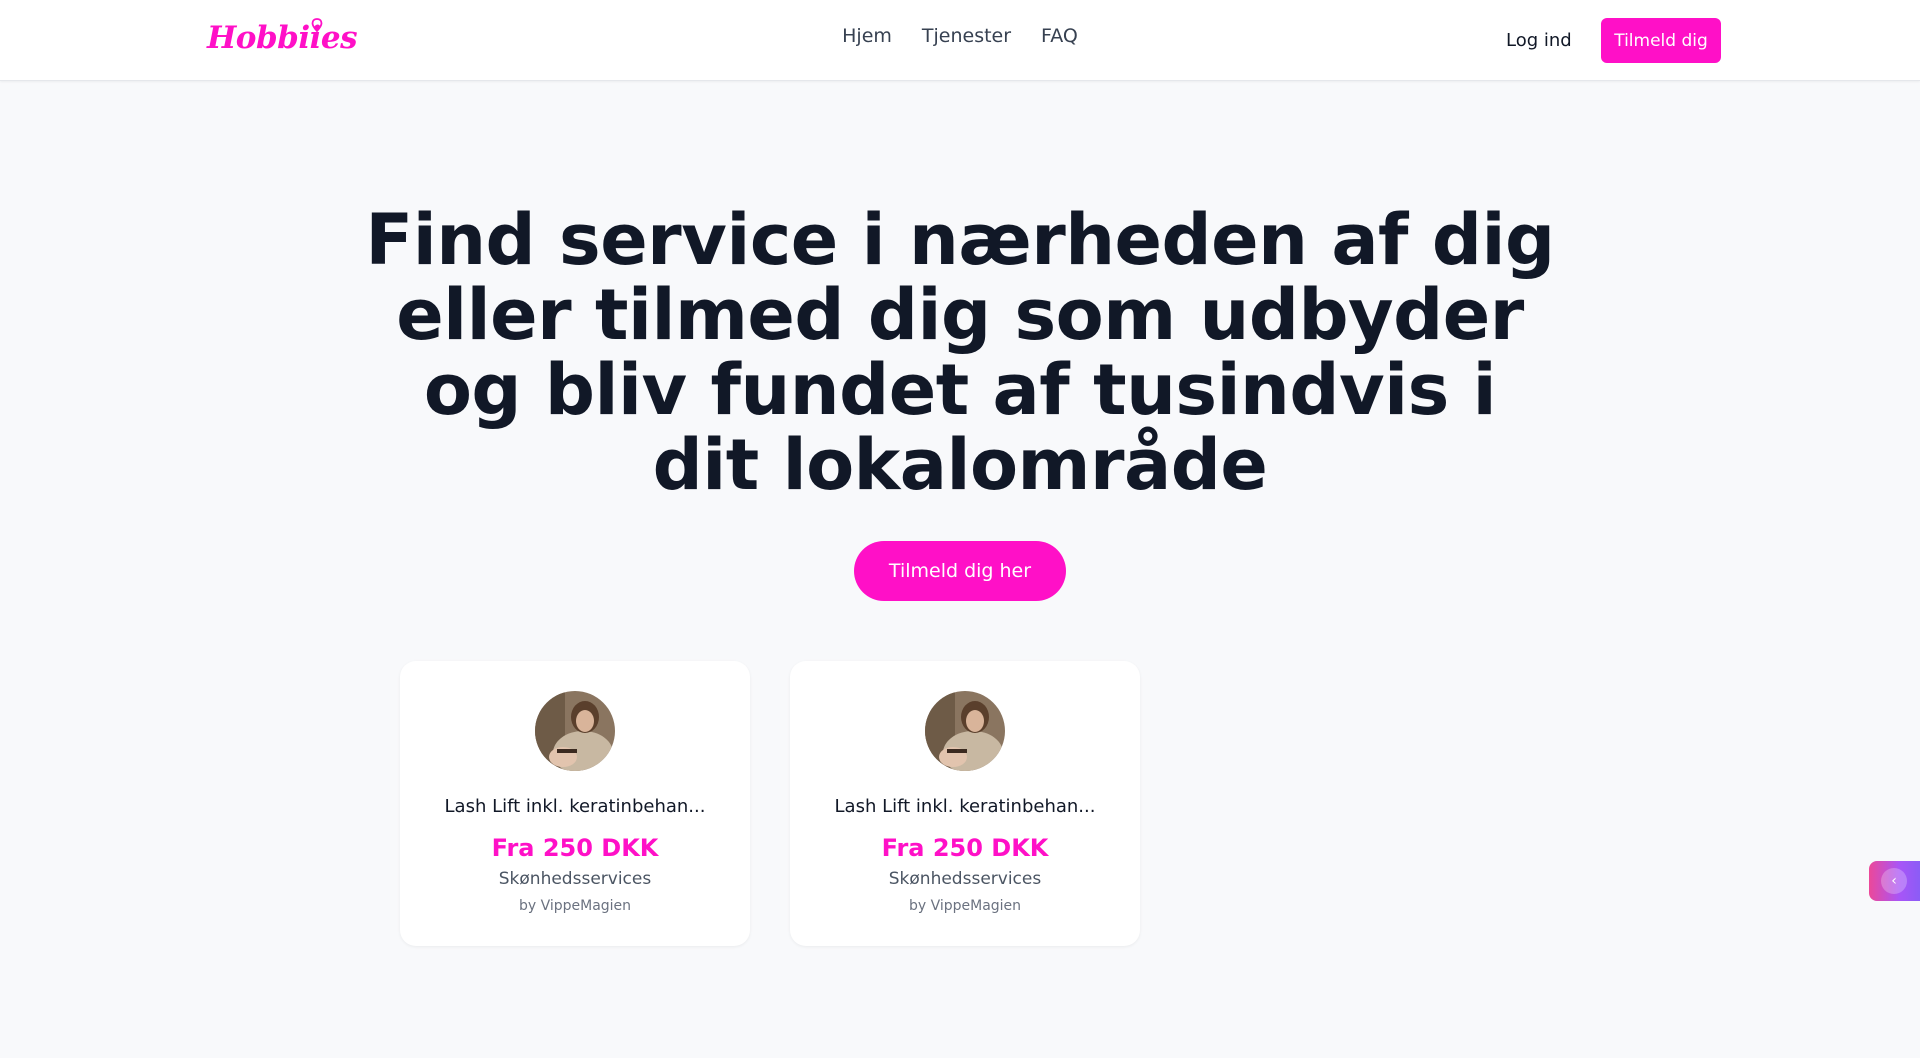 This screenshot has height=1058, width=1920. I want to click on logo-link: Hobbiies, so click(282, 38).